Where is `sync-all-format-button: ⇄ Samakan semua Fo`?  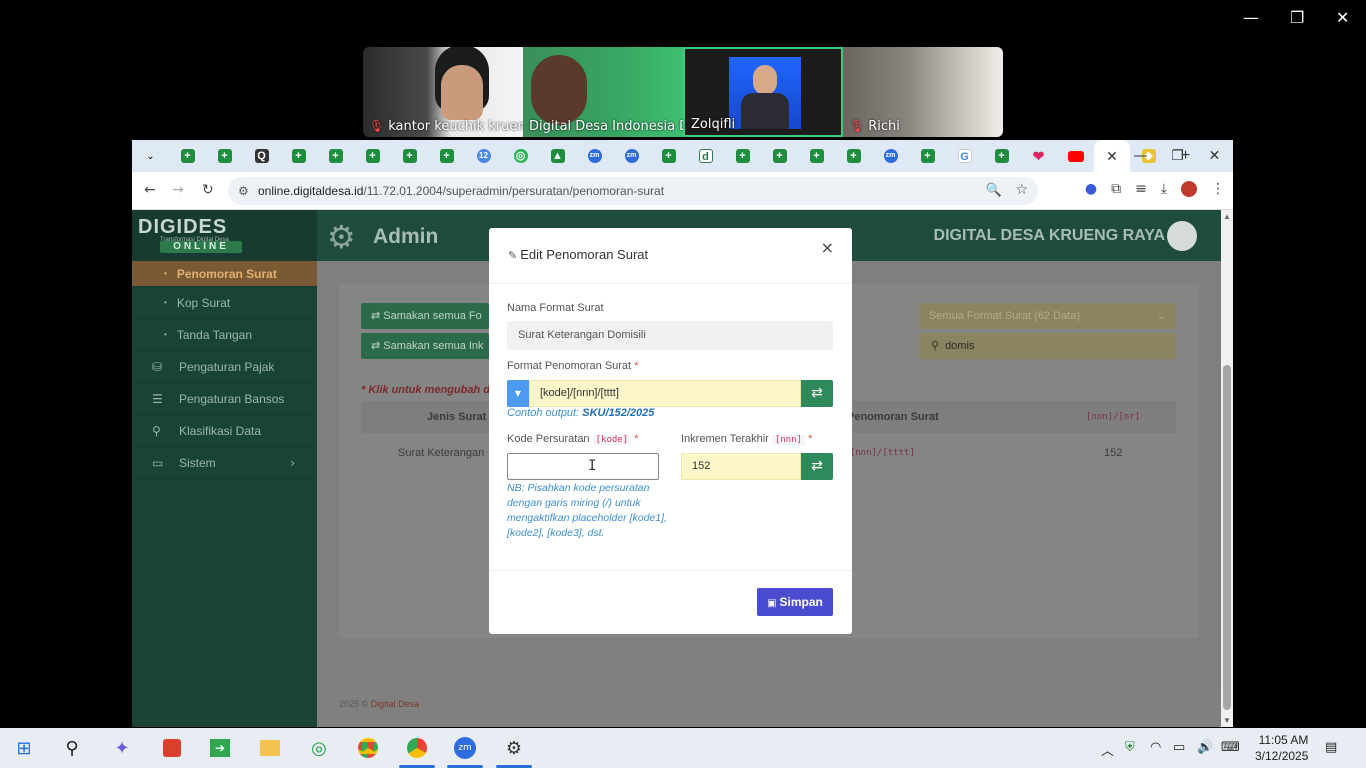 sync-all-format-button: ⇄ Samakan semua Fo is located at coordinates (425, 316).